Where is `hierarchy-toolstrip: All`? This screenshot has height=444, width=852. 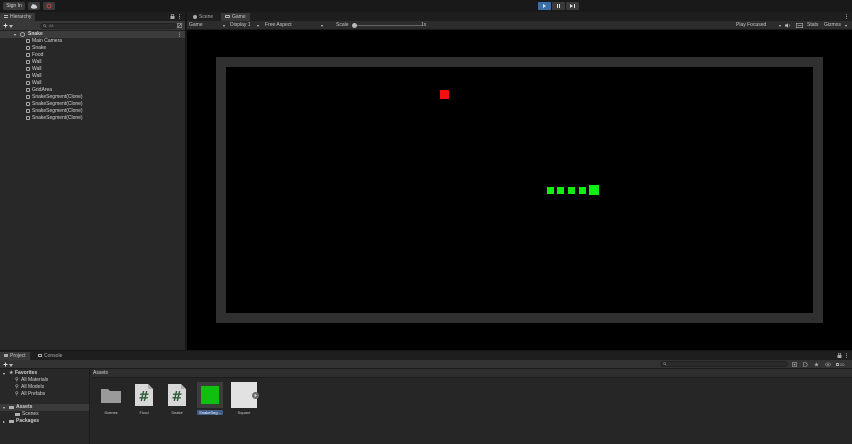
hierarchy-toolstrip: All is located at coordinates (92, 26).